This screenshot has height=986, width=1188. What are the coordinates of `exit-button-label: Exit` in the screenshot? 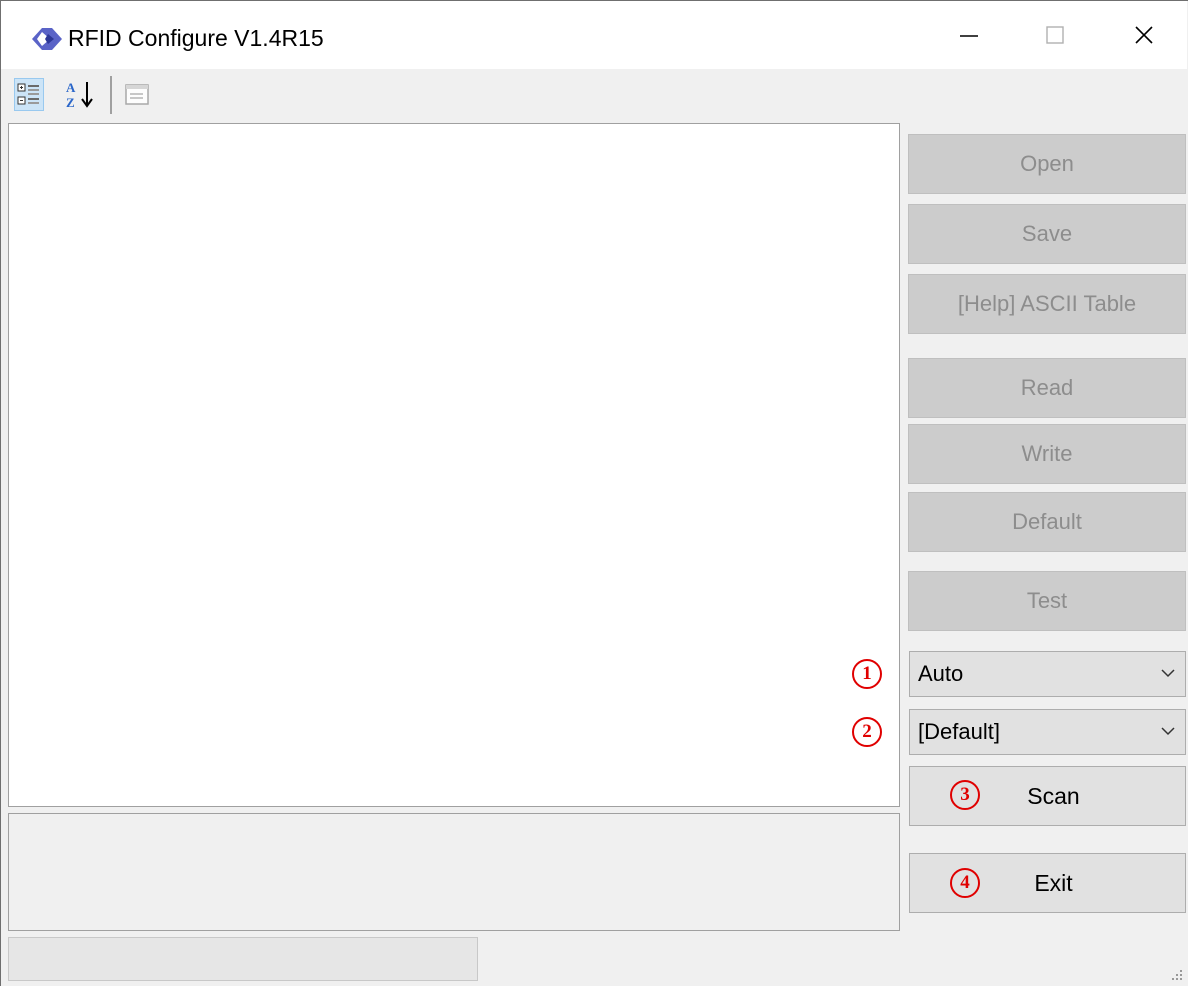 It's located at (1053, 882).